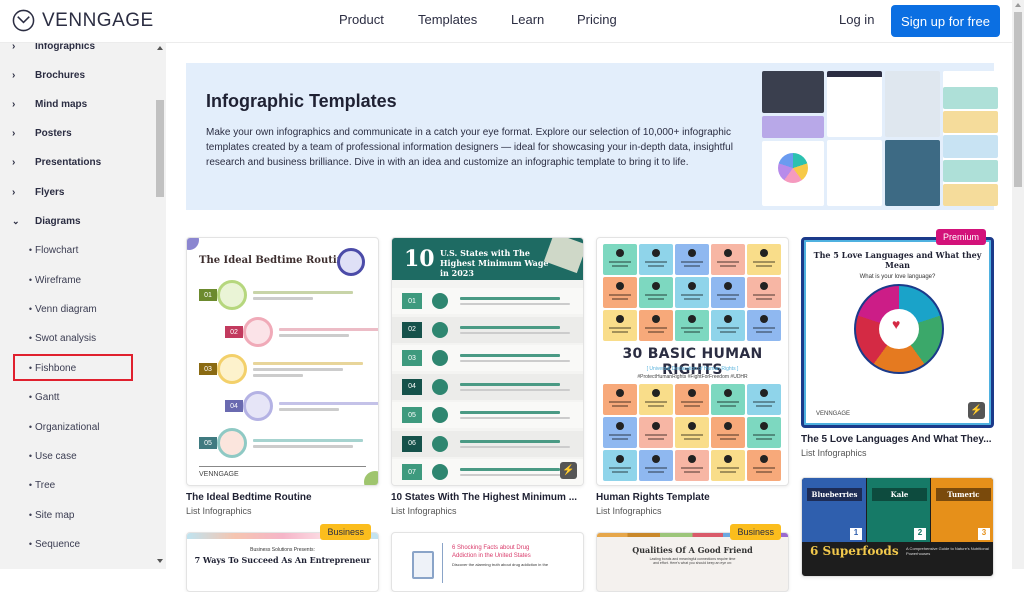  What do you see at coordinates (75, 192) in the screenshot?
I see `sidebar-item-flyers: › Flyers` at bounding box center [75, 192].